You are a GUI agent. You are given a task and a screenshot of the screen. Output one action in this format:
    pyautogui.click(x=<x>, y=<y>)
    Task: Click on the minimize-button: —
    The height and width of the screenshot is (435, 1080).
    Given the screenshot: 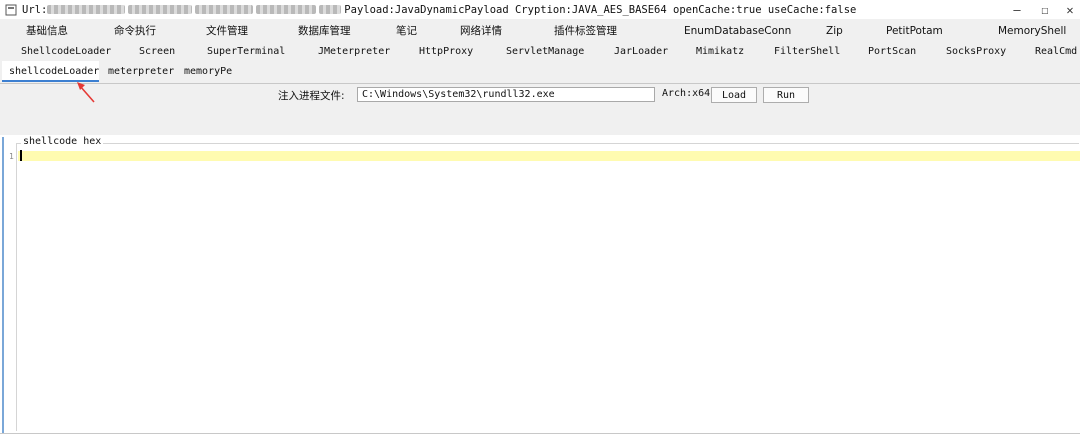 What is the action you would take?
    pyautogui.click(x=1017, y=9)
    